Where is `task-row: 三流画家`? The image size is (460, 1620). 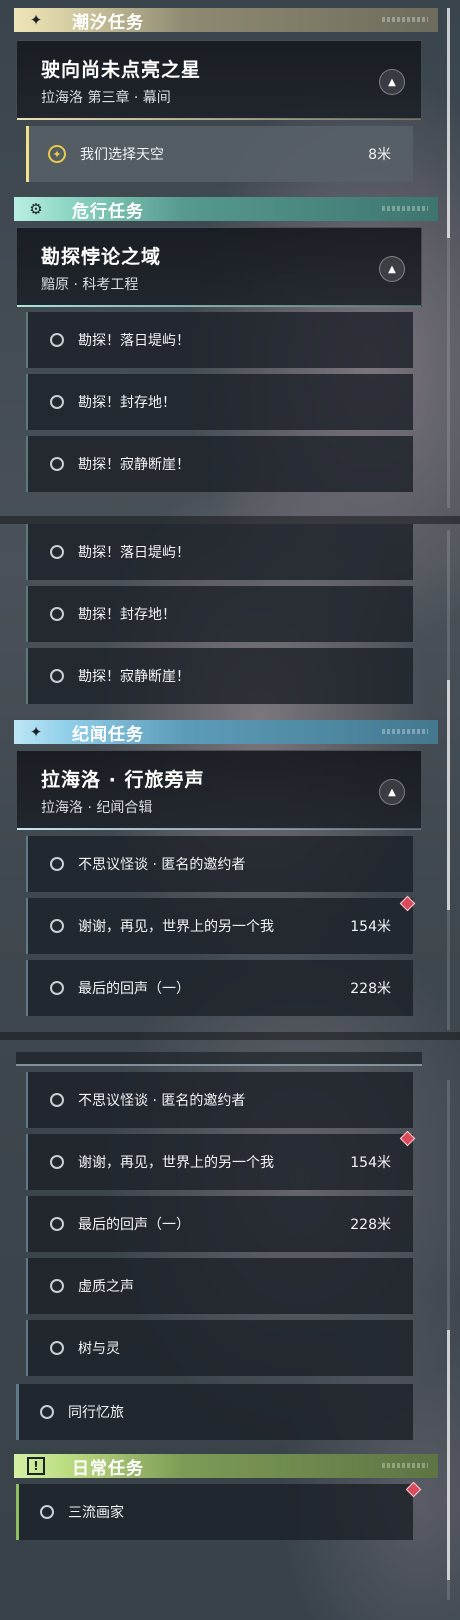 task-row: 三流画家 is located at coordinates (214, 1512).